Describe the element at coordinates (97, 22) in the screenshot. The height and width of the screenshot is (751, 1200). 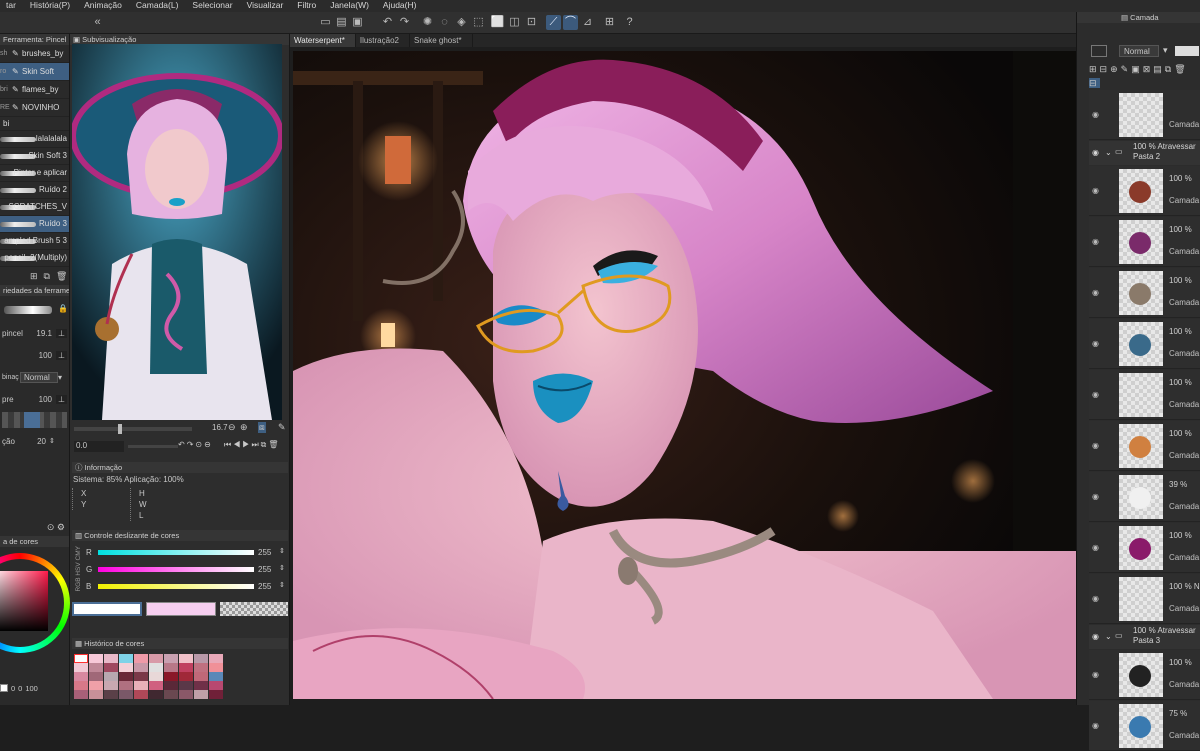
I see `chevron-left-icon: «` at that location.